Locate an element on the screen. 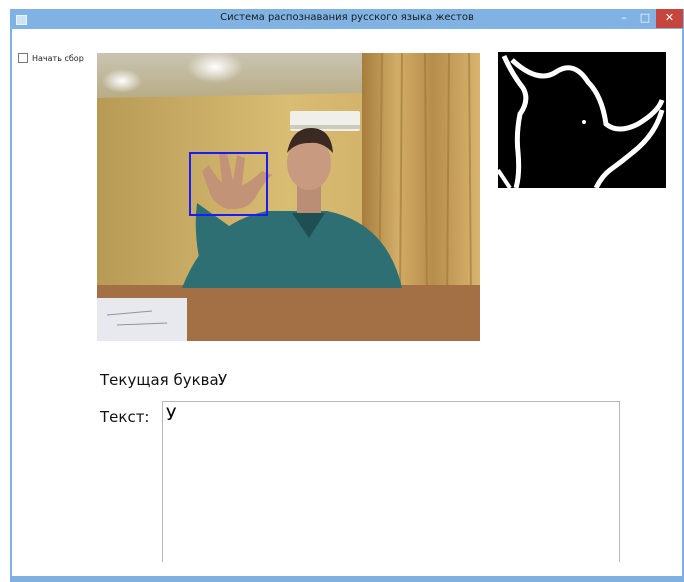 The width and height of the screenshot is (684, 582). window-bottom-edge is located at coordinates (347, 569).